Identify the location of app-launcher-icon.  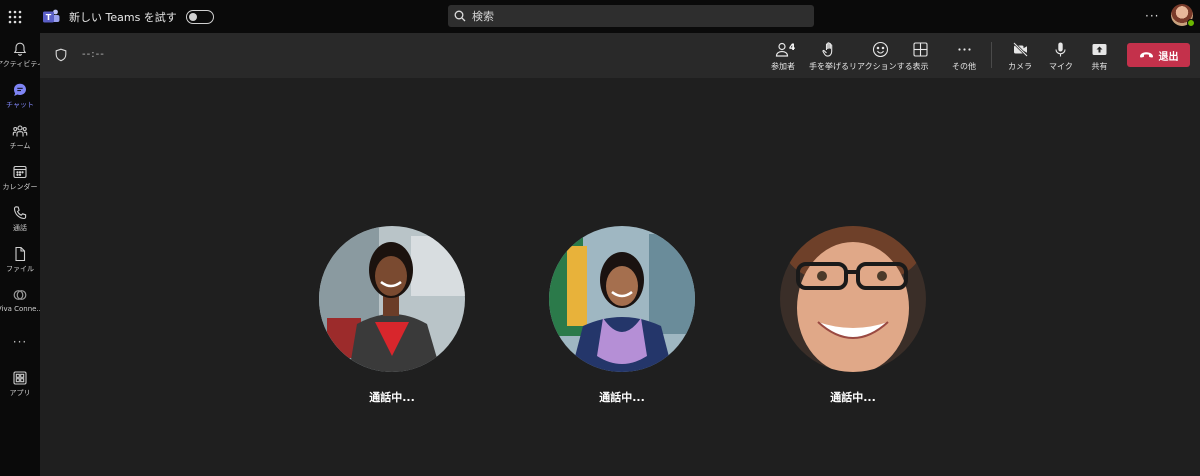
(15, 16).